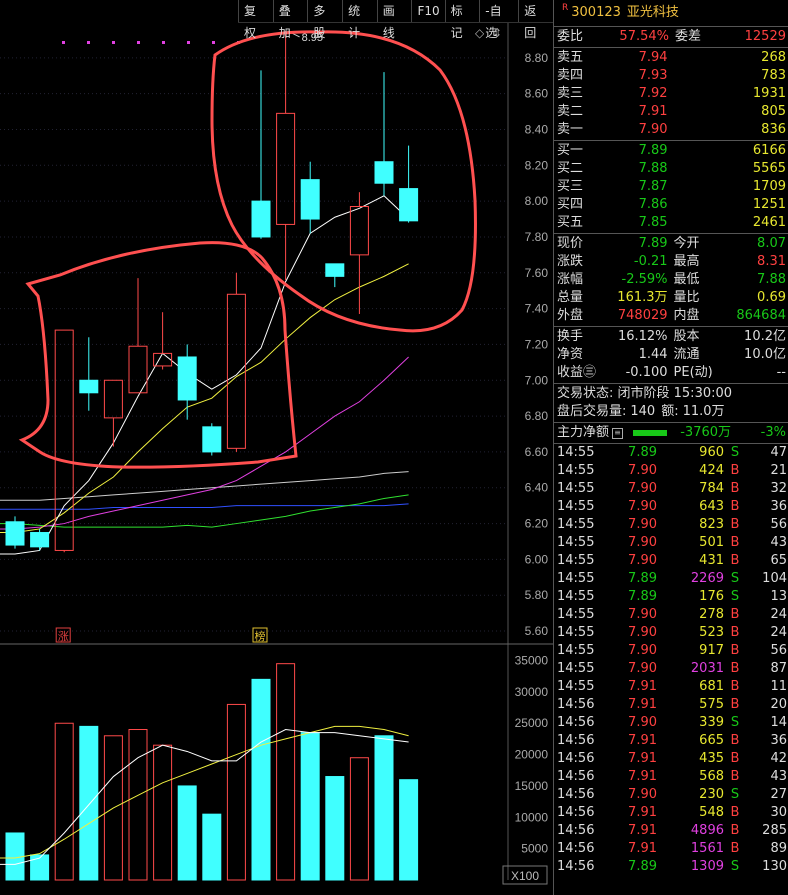  Describe the element at coordinates (671, 130) in the screenshot. I see `ask-row: 卖一 7.90 836` at that location.